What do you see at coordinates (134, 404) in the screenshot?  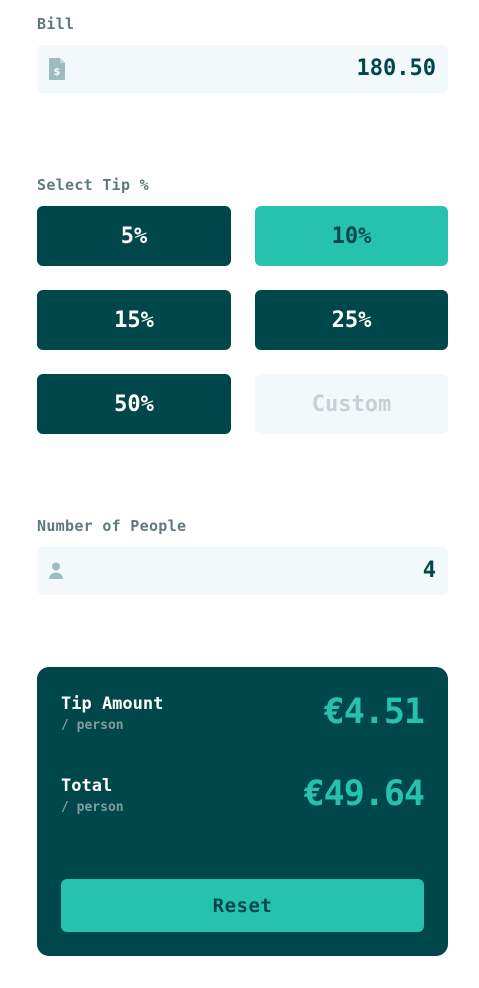 I see `tip-50-button: 50%` at bounding box center [134, 404].